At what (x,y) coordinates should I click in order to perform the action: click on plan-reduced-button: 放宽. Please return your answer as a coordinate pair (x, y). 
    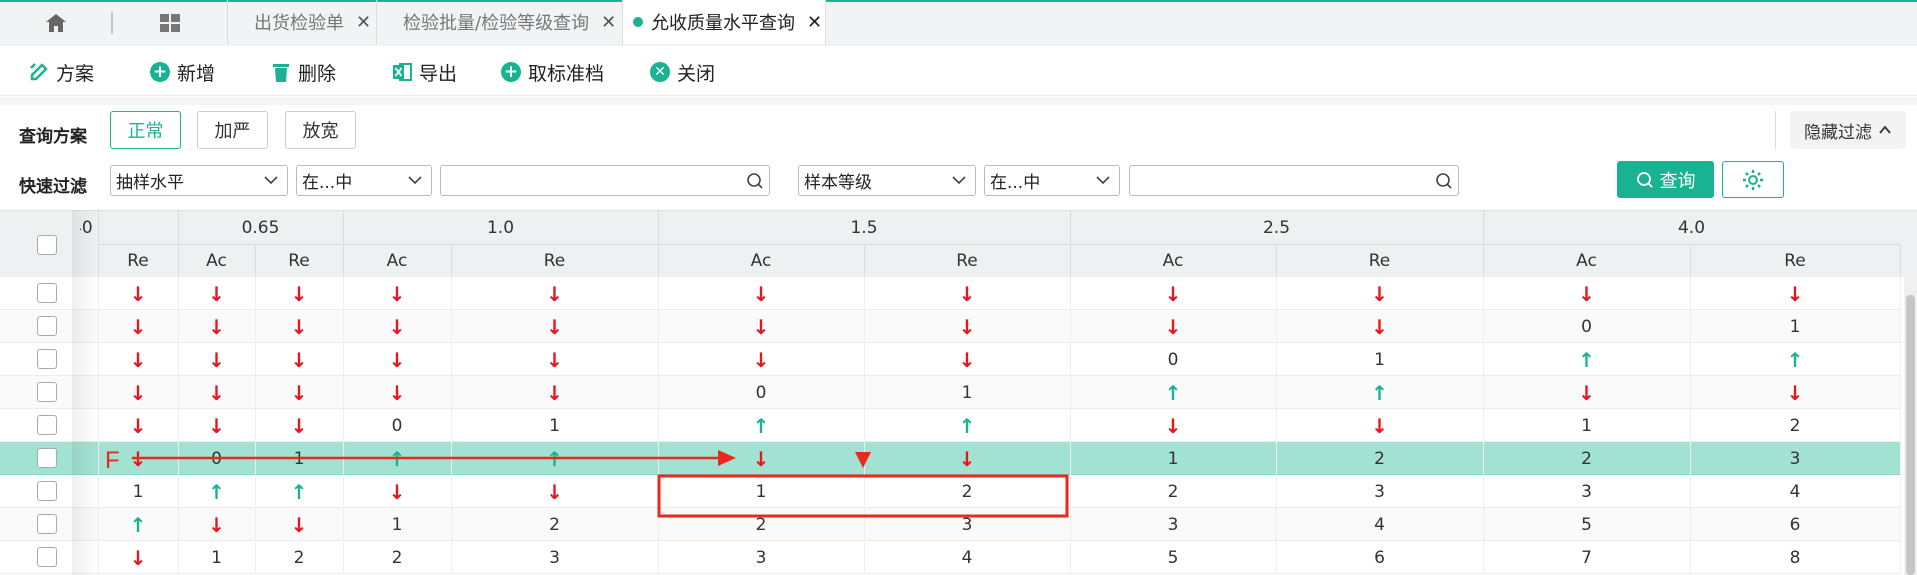
    Looking at the image, I should click on (320, 130).